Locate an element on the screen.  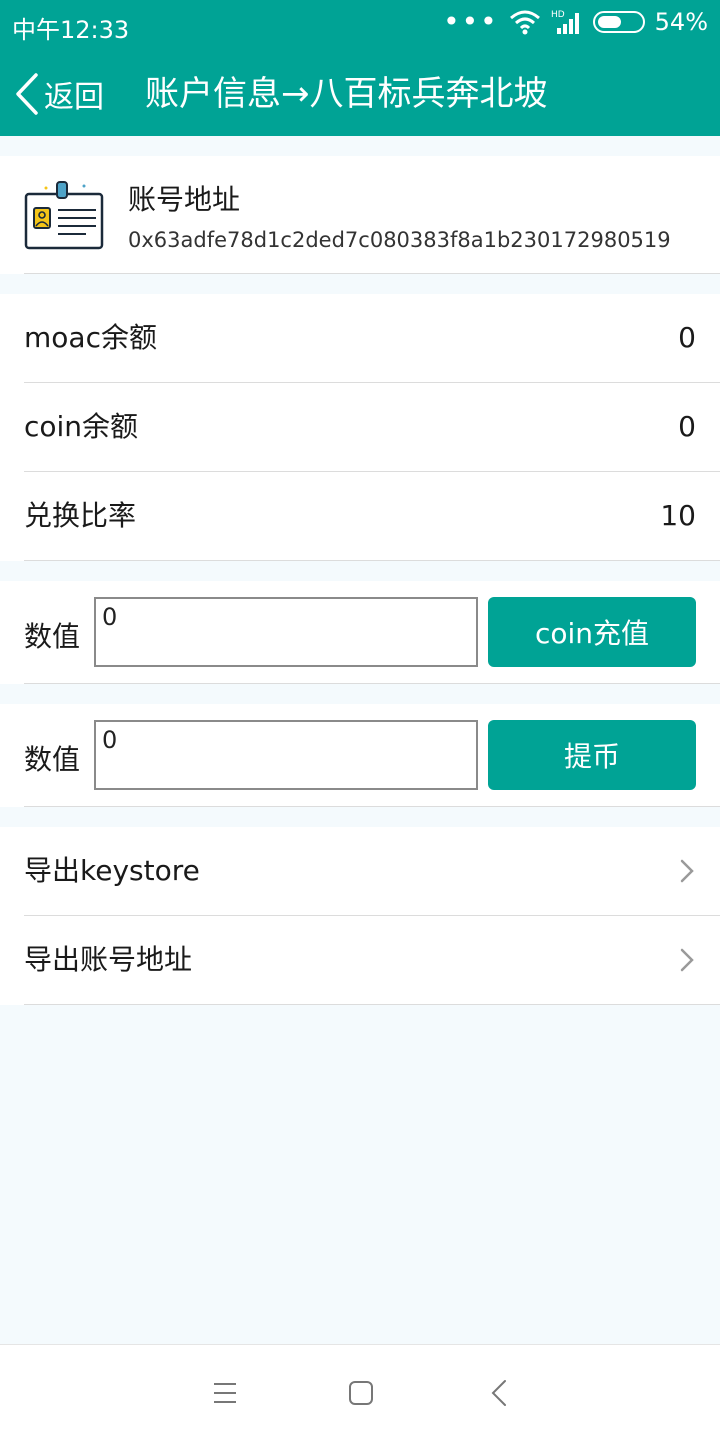
moac-balance-label: moac余额 is located at coordinates (90, 337).